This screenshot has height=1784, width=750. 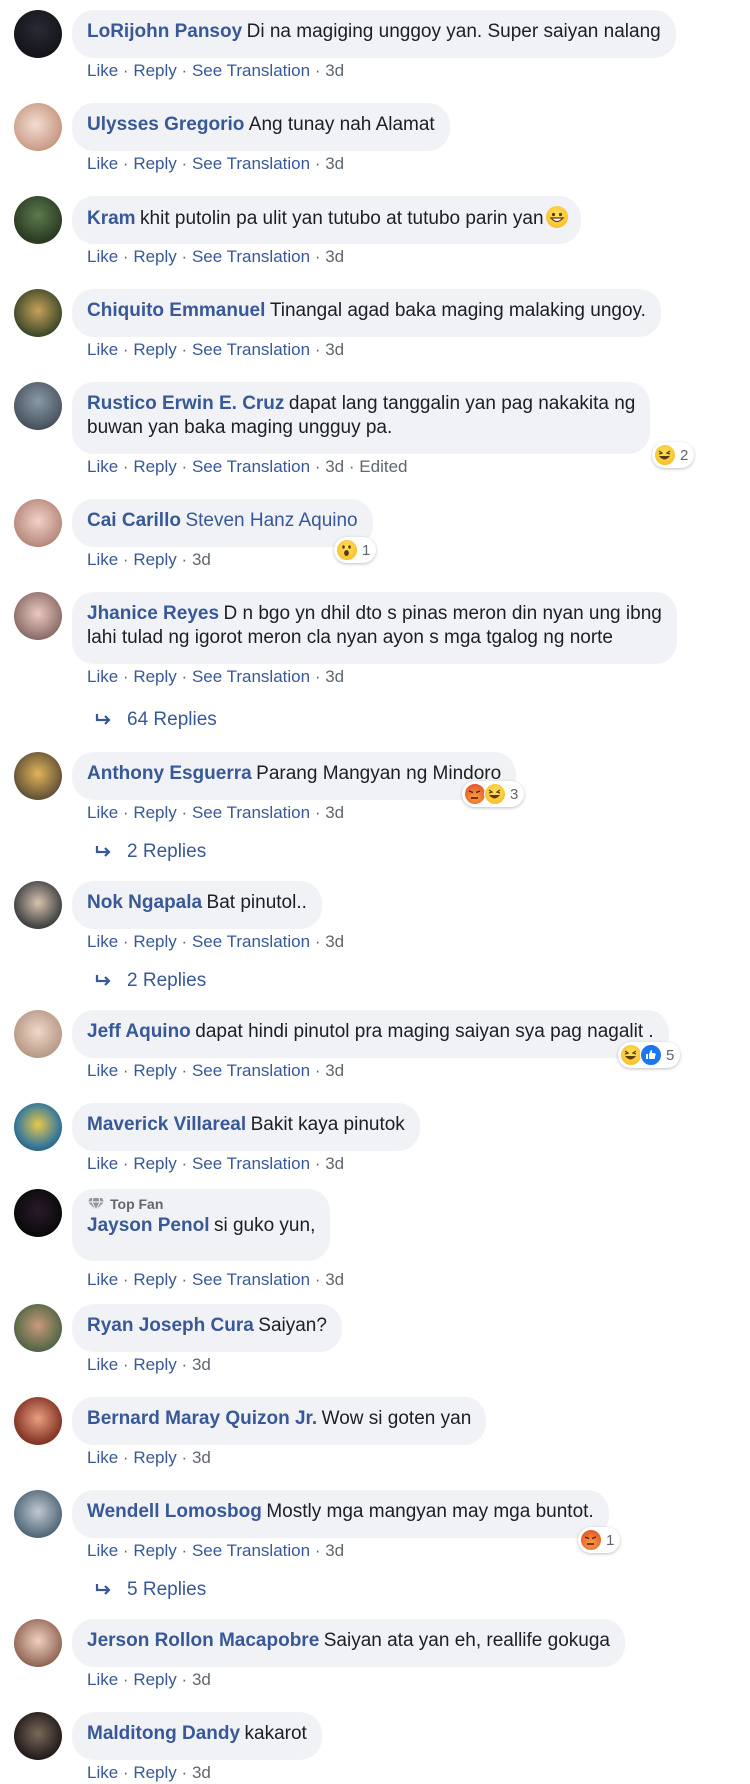 I want to click on commenter-name: Malditong Dandy, so click(x=163, y=1733).